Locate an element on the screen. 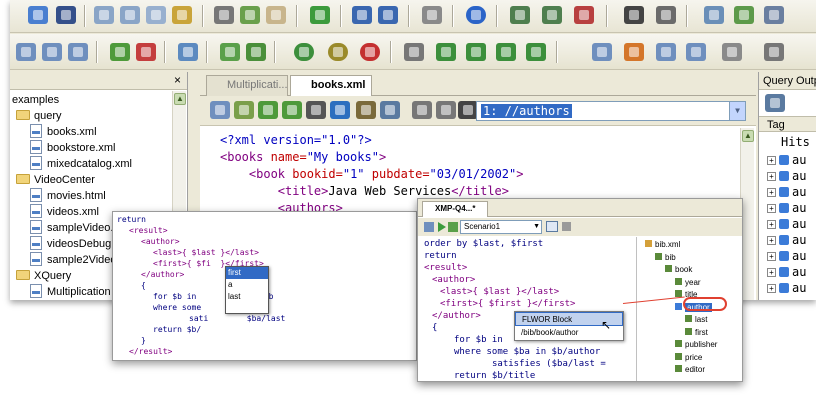 This screenshot has width=816, height=402. tree-item-query: query is located at coordinates (39, 116).